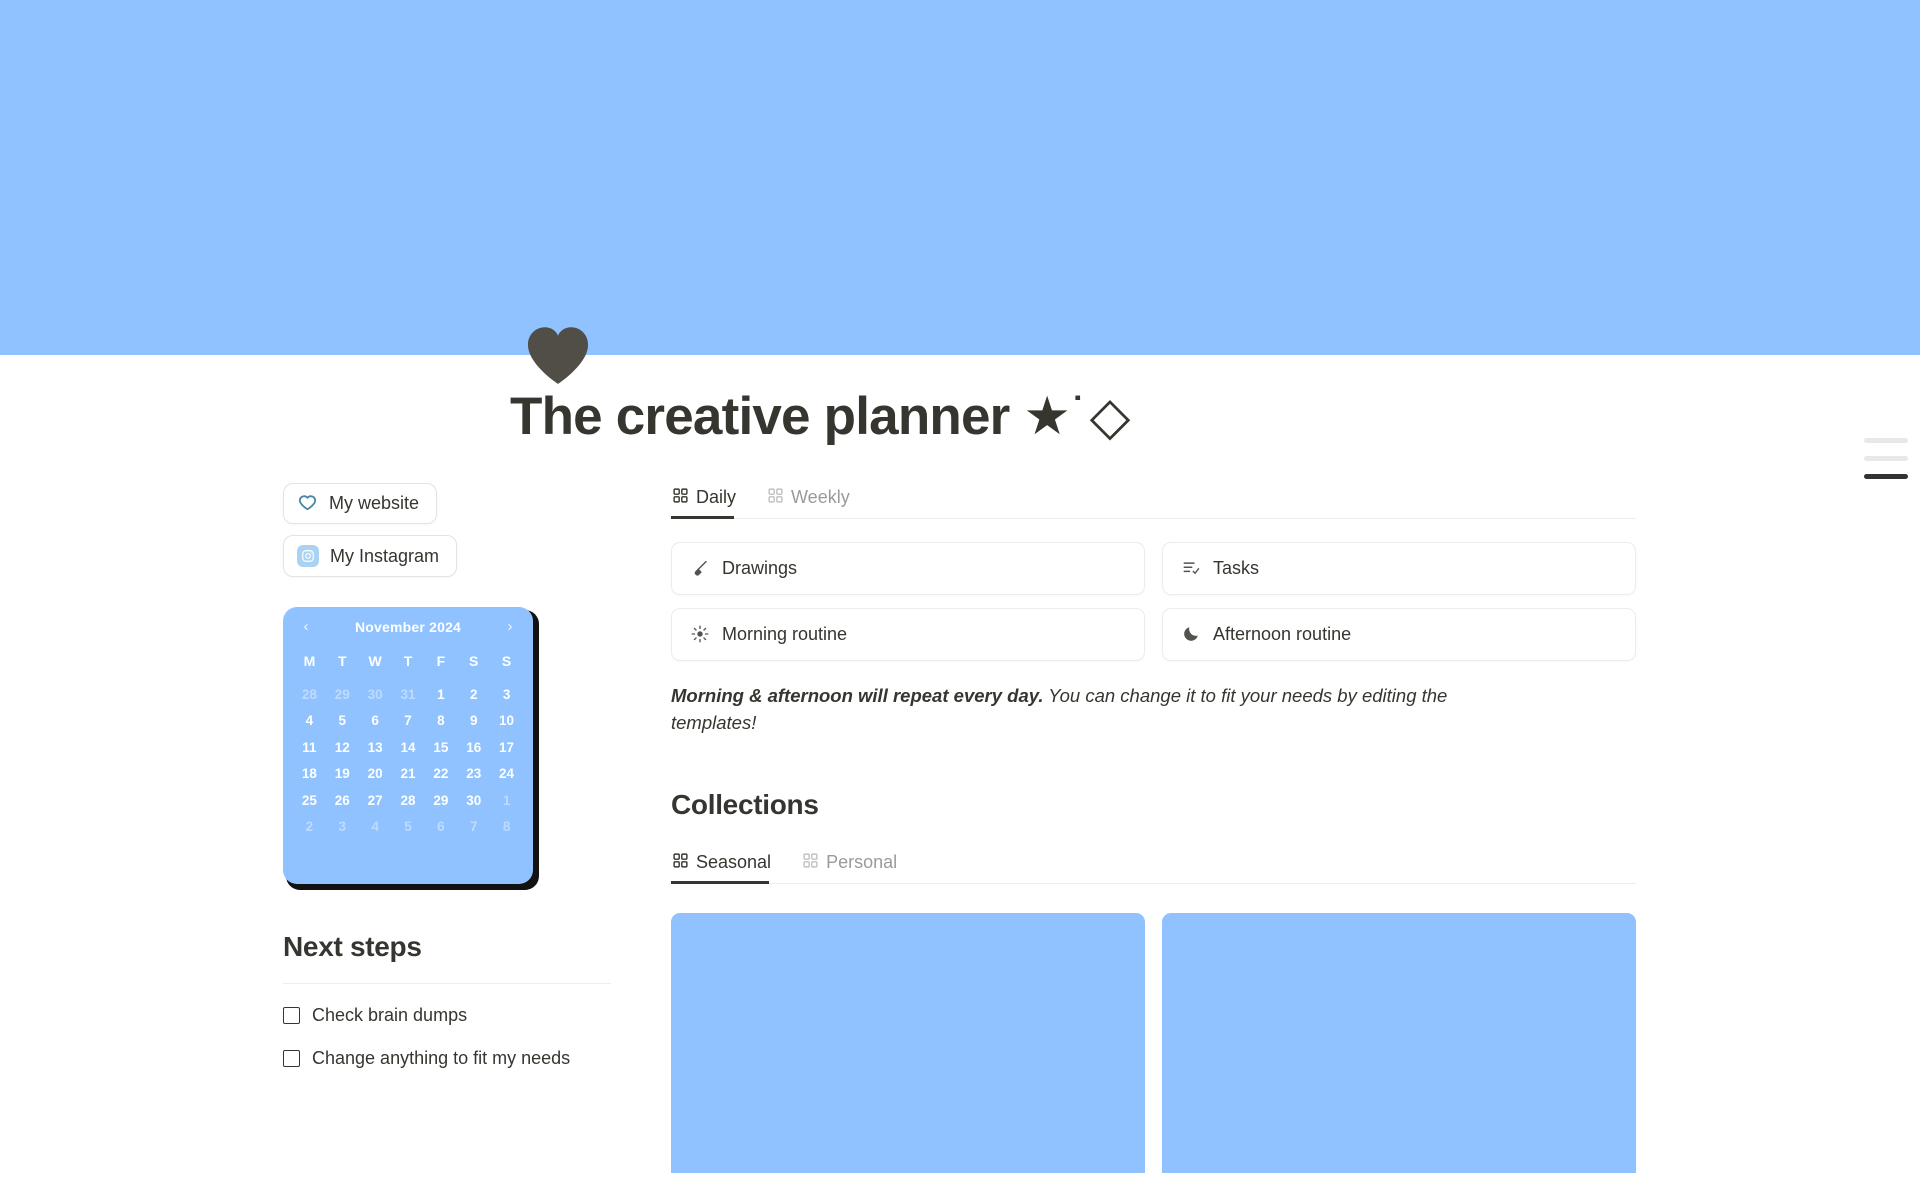 This screenshot has height=1199, width=1920. Describe the element at coordinates (408, 774) in the screenshot. I see `calendar-day: 21` at that location.